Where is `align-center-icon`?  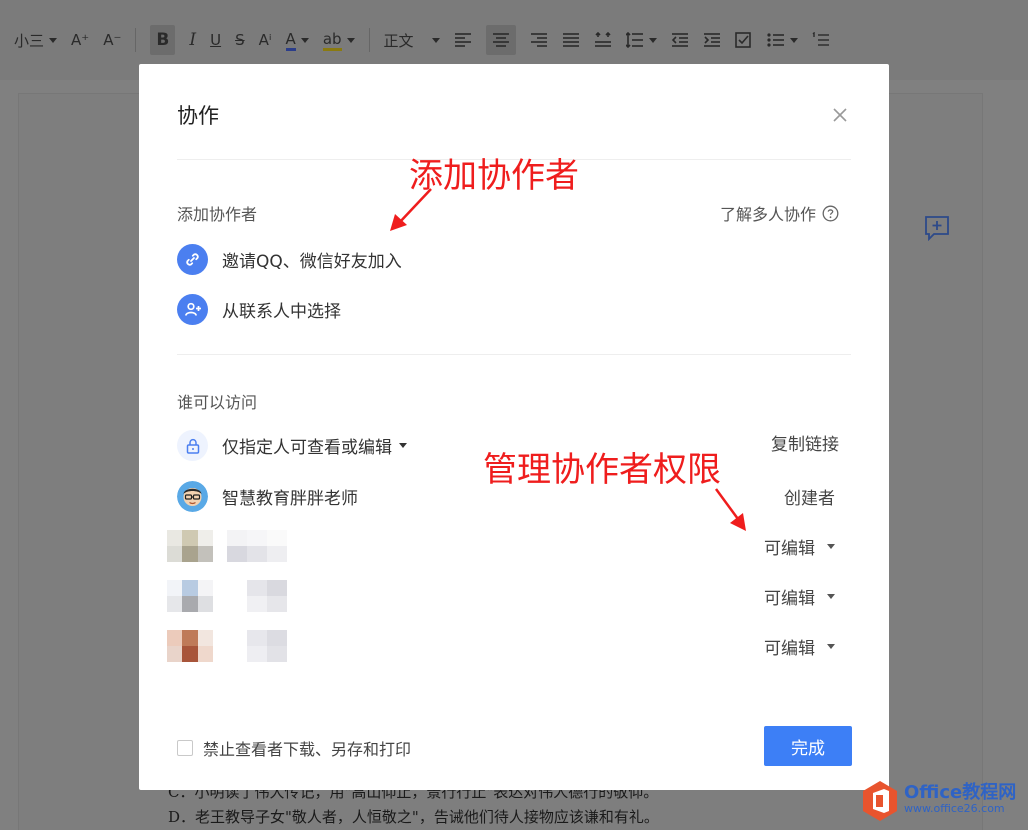
align-center-icon is located at coordinates (500, 40).